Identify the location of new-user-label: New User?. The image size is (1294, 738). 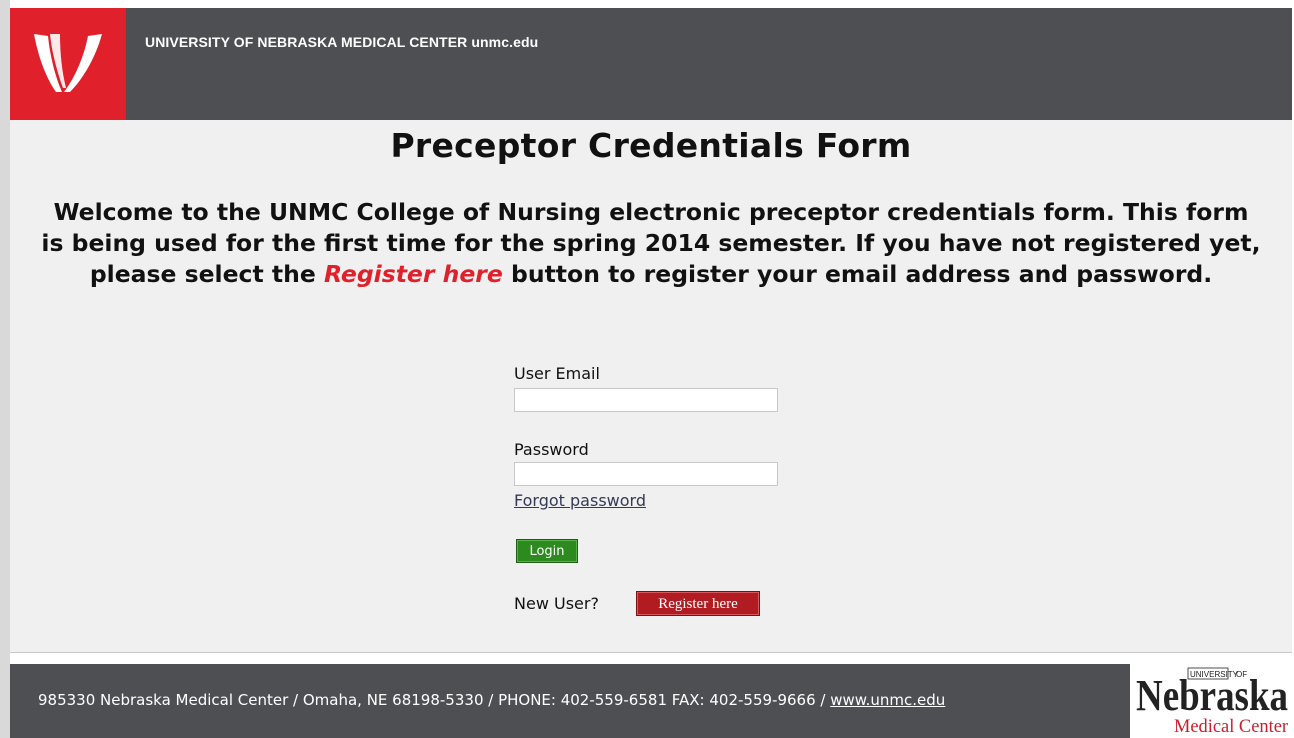
(556, 603).